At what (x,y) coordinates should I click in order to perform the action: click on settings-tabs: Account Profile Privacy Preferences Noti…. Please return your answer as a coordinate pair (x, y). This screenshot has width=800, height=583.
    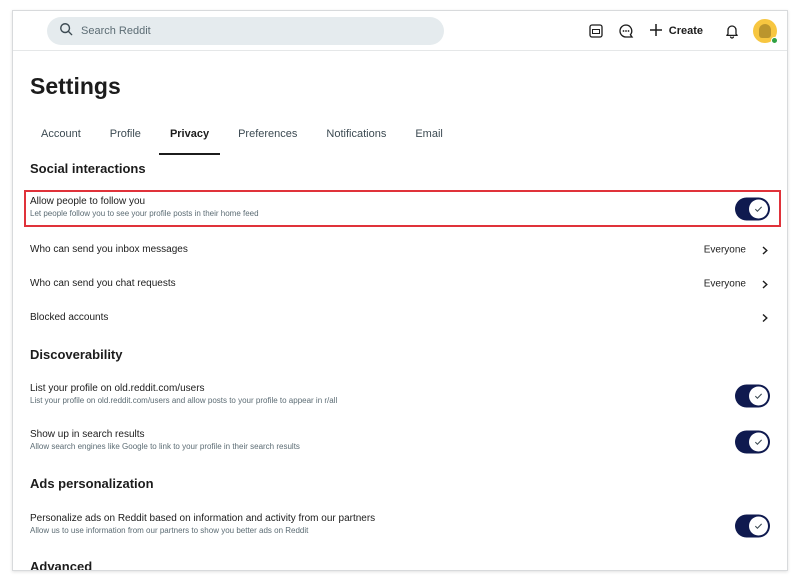
    Looking at the image, I should click on (245, 140).